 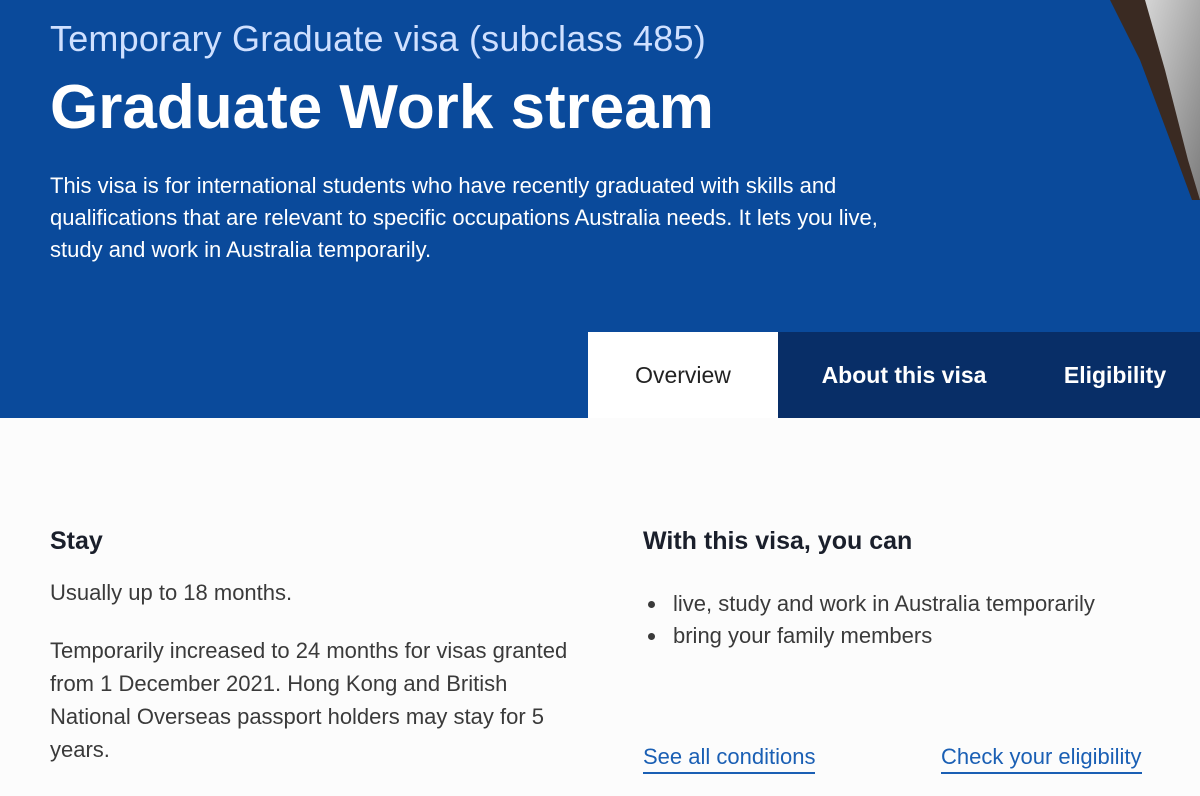 I want to click on visa-subclass-subtitle: Temporary Graduate visa (subclass 485), so click(x=378, y=38).